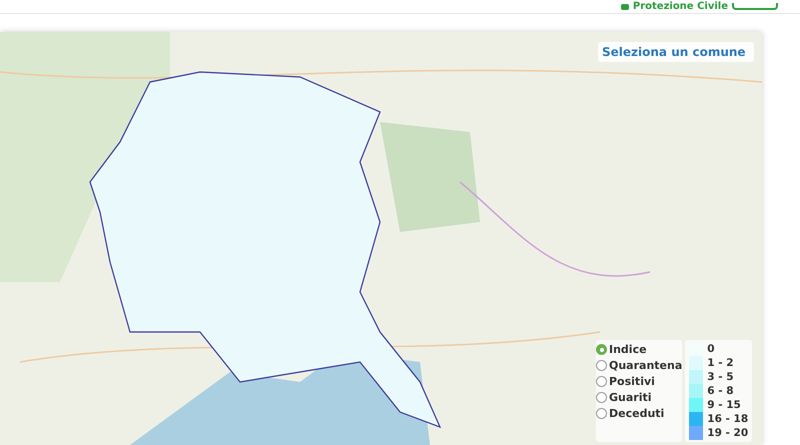 The image size is (800, 445). What do you see at coordinates (676, 52) in the screenshot?
I see `search-title: Seleziona un comune` at bounding box center [676, 52].